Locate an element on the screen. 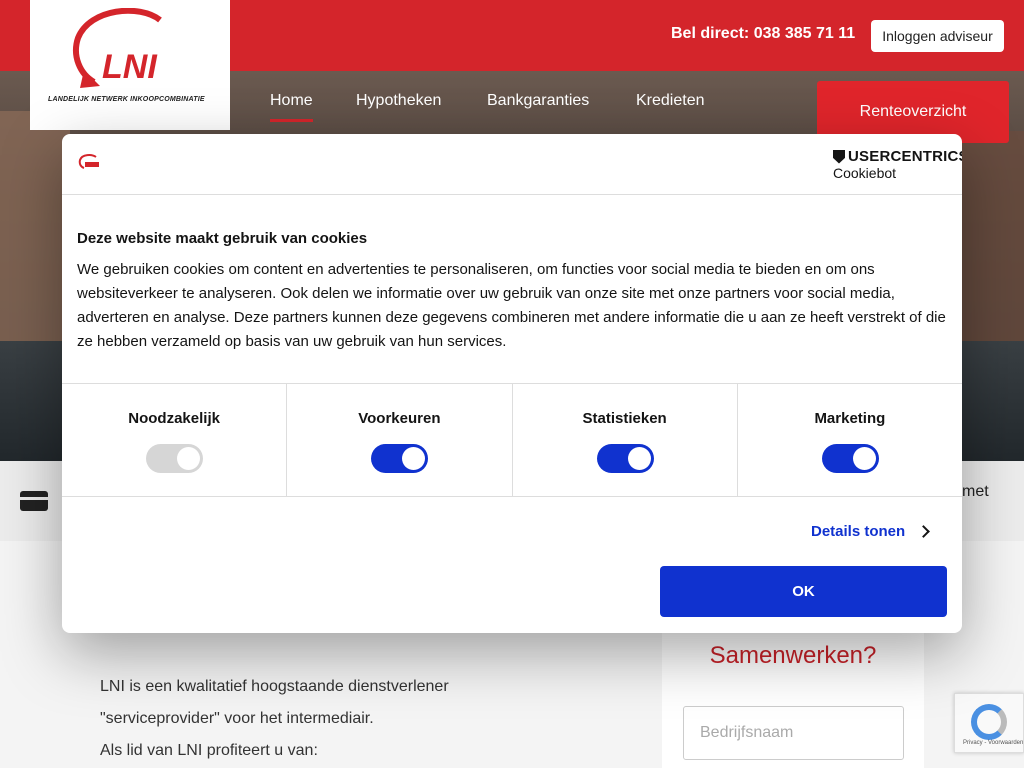  ok-button: OK is located at coordinates (803, 591).